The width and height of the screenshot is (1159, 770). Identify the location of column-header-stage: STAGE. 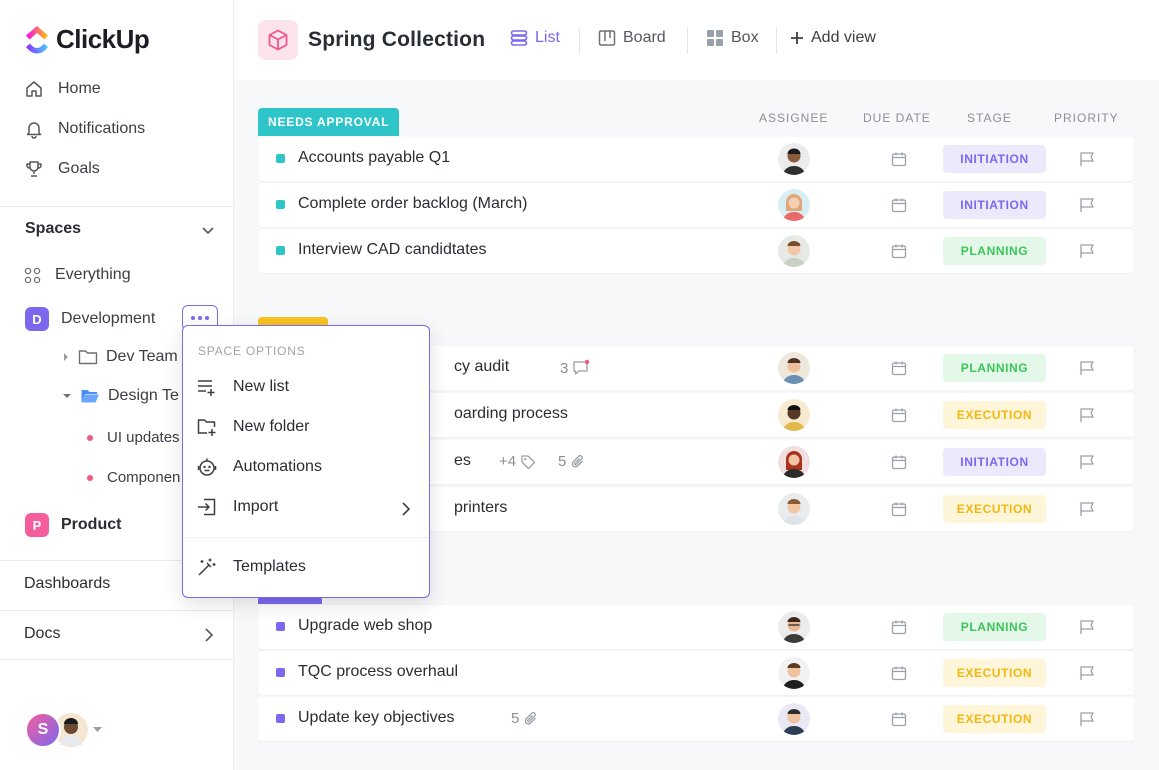
(989, 118).